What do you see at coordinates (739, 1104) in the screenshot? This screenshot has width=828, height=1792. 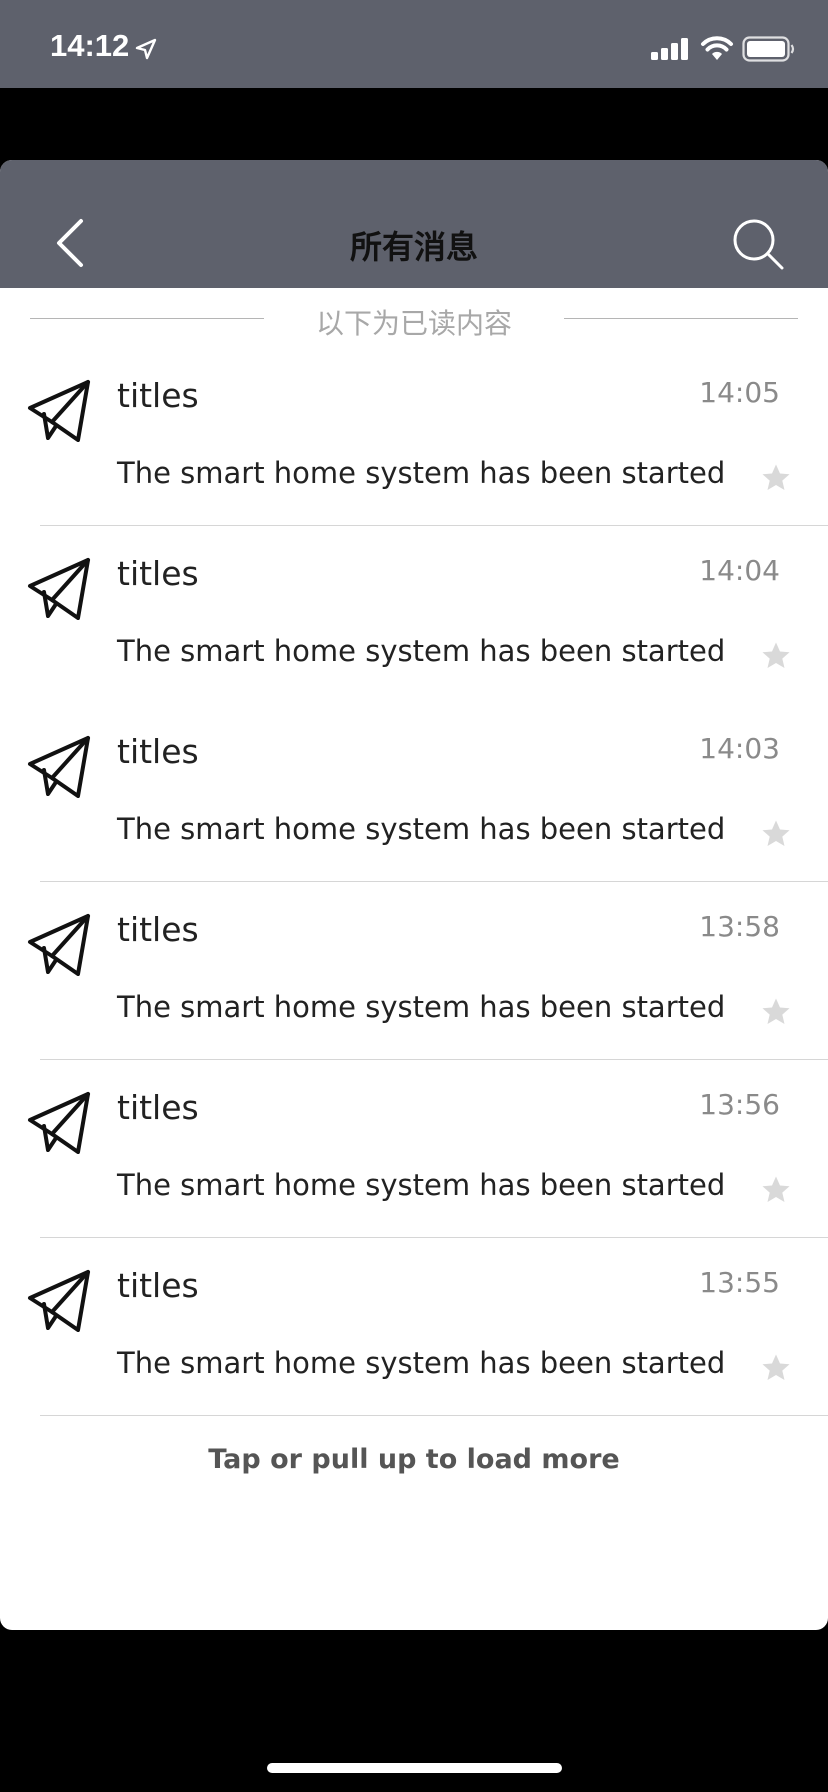 I see `message-time: 13:56` at bounding box center [739, 1104].